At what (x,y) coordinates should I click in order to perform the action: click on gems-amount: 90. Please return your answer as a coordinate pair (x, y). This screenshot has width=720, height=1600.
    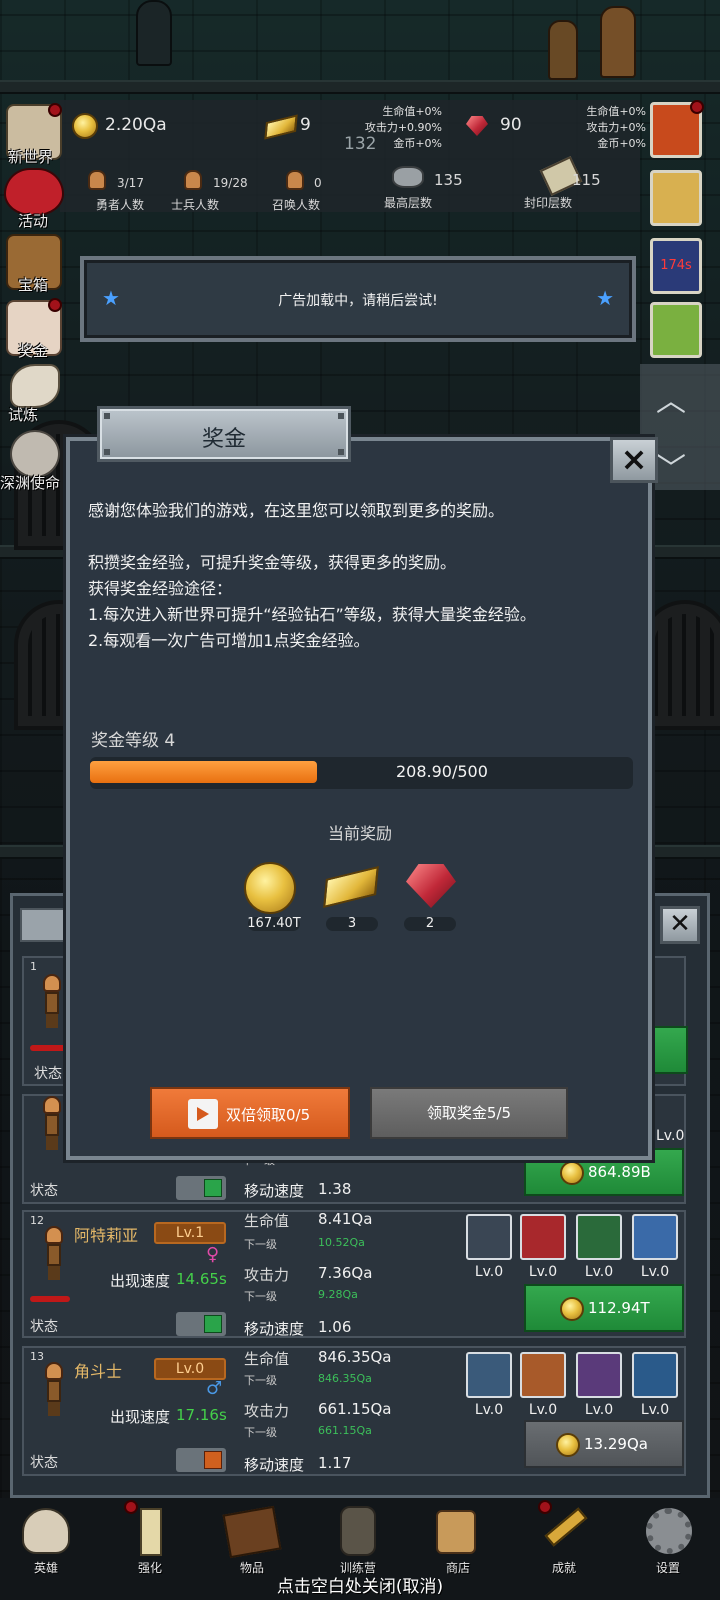
    Looking at the image, I should click on (511, 125).